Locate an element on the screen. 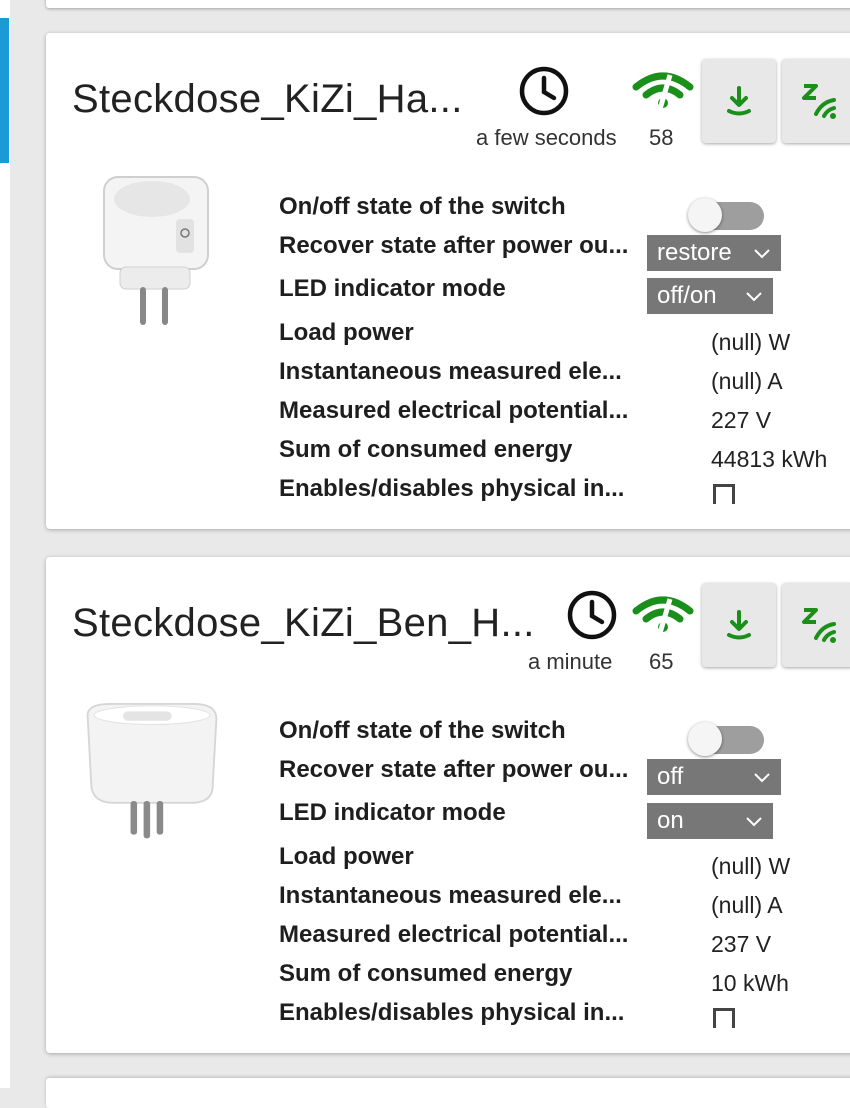 This screenshot has width=850, height=1108. select-value: off/on is located at coordinates (687, 295).